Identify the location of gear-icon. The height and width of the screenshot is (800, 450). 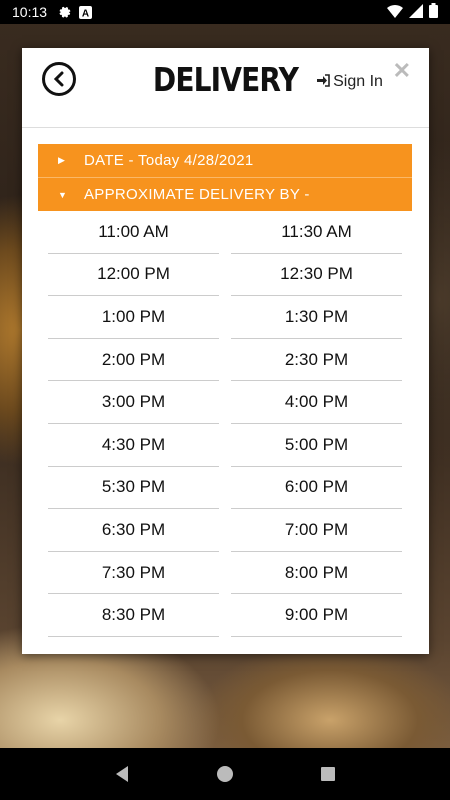
(64, 12).